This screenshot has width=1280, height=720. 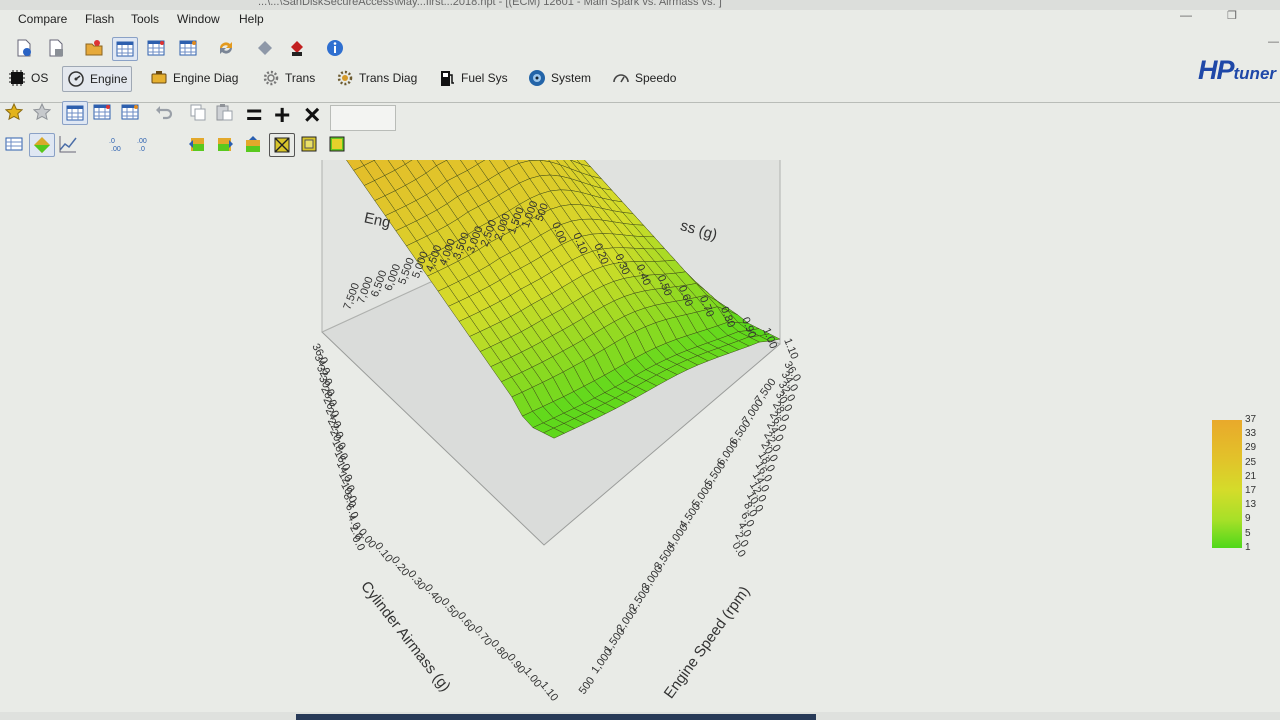 I want to click on tab-fuel-sys: Fuel Sys, so click(x=473, y=78).